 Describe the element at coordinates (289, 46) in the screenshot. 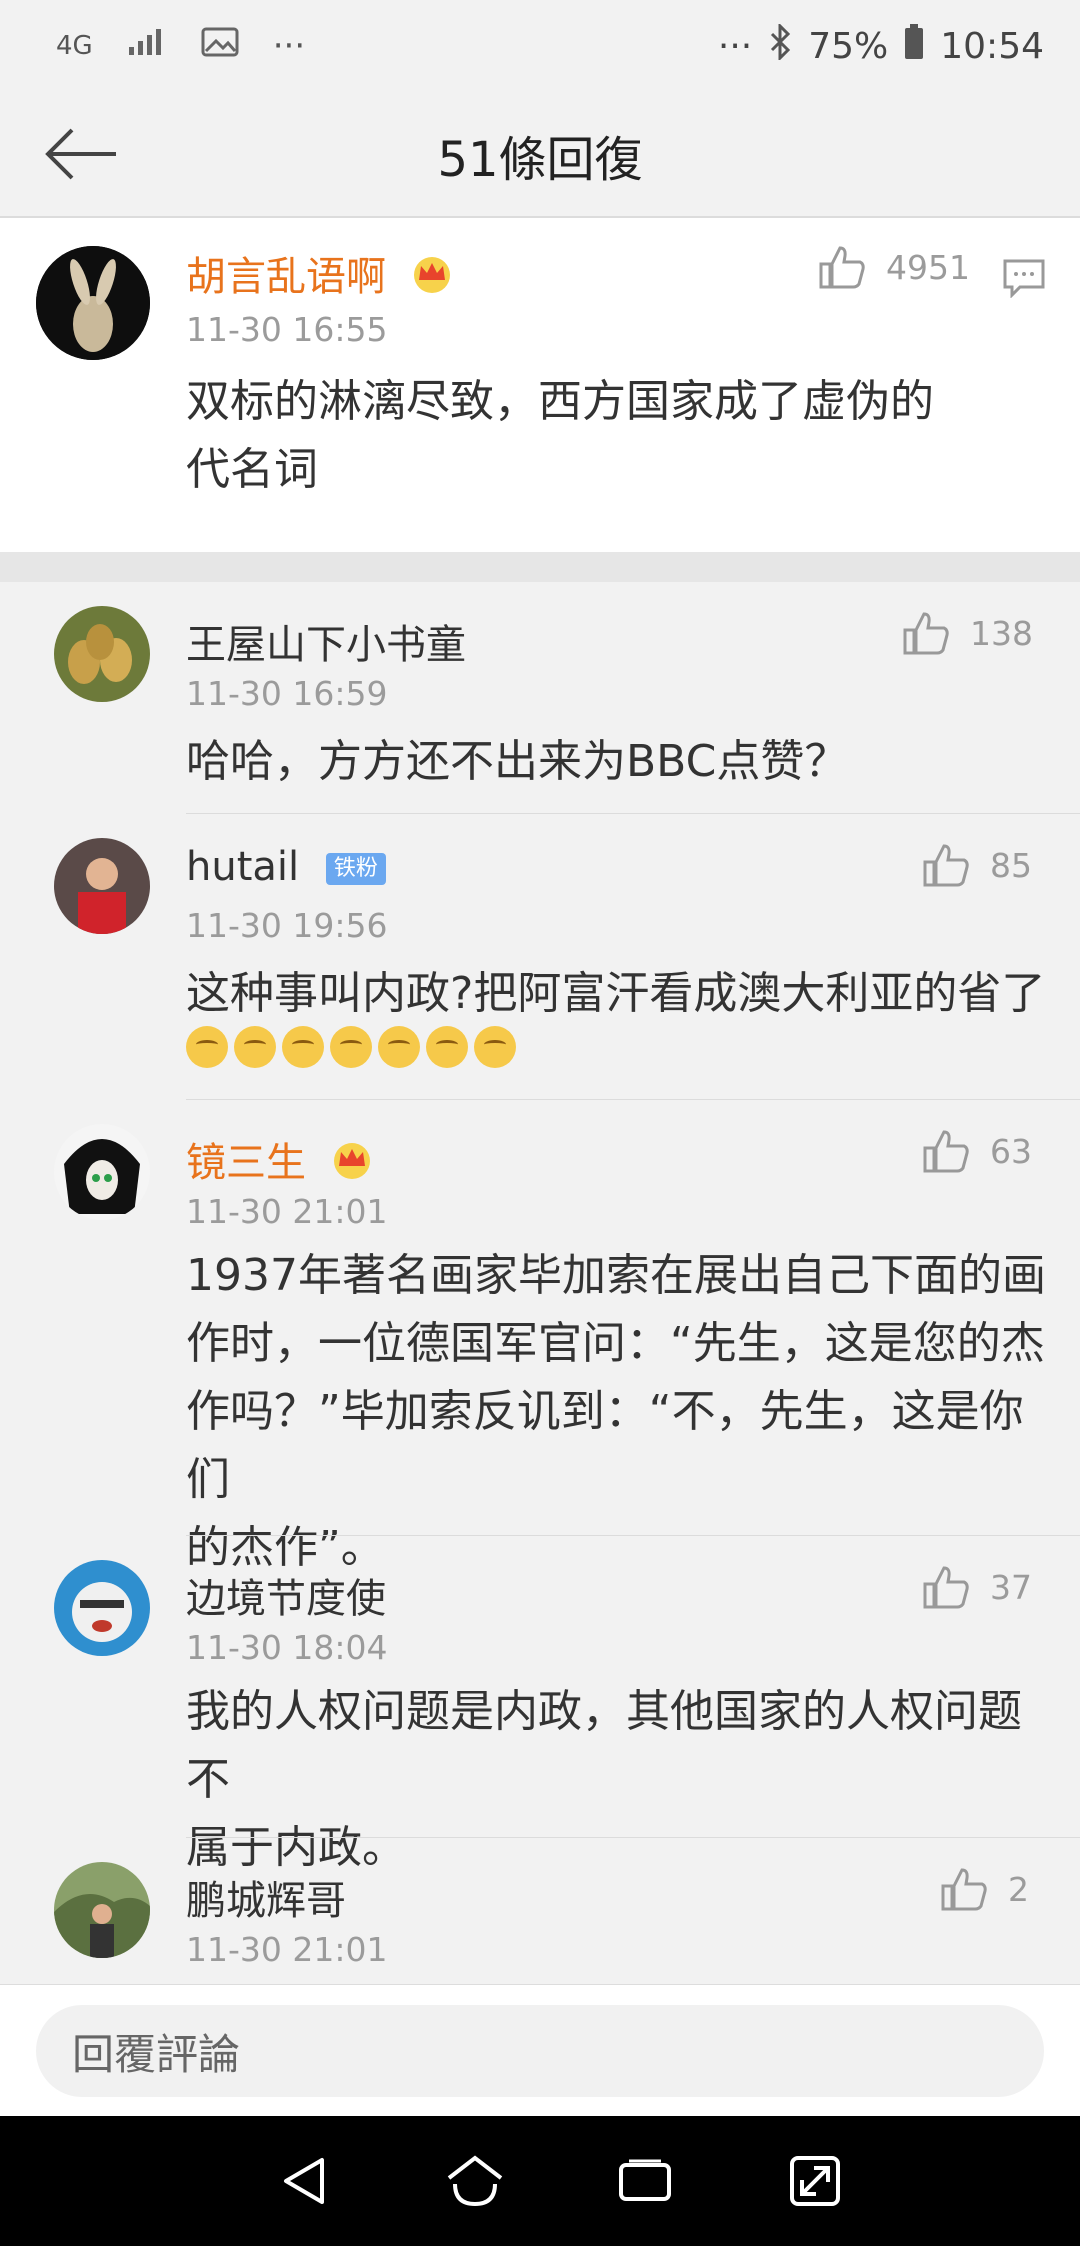

I see `more-icon: ···` at that location.